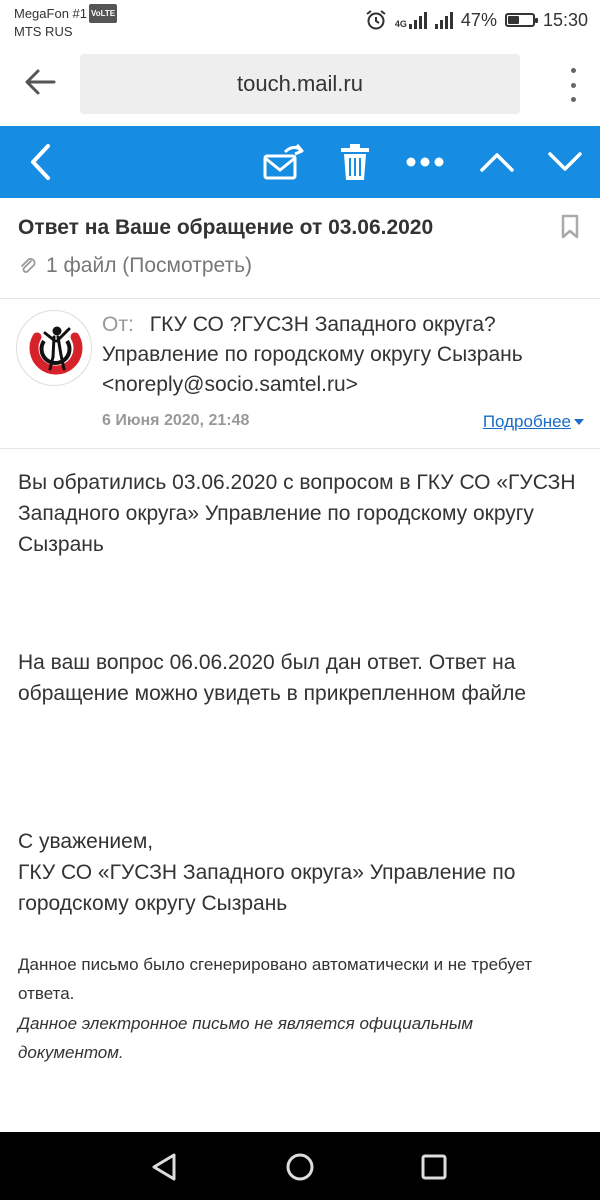 The width and height of the screenshot is (600, 1200). I want to click on browser-menu-icon, so click(573, 85).